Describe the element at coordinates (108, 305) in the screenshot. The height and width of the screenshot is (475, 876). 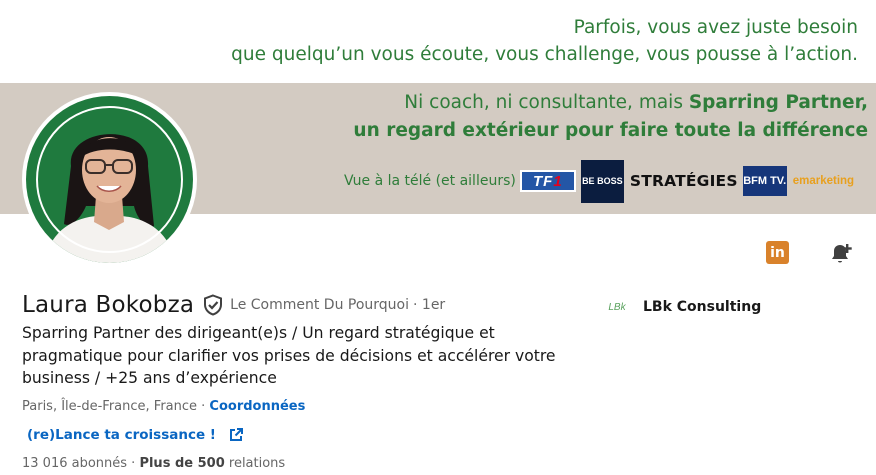
I see `profile-name: Laura Bokobza` at that location.